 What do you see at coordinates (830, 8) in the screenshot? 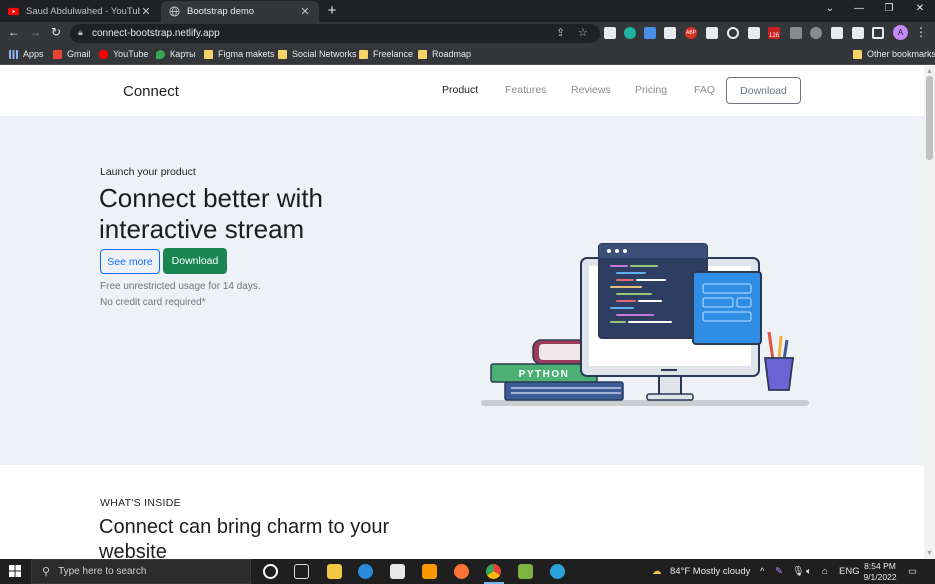
I see `chevron-down-icon: ⌄` at bounding box center [830, 8].